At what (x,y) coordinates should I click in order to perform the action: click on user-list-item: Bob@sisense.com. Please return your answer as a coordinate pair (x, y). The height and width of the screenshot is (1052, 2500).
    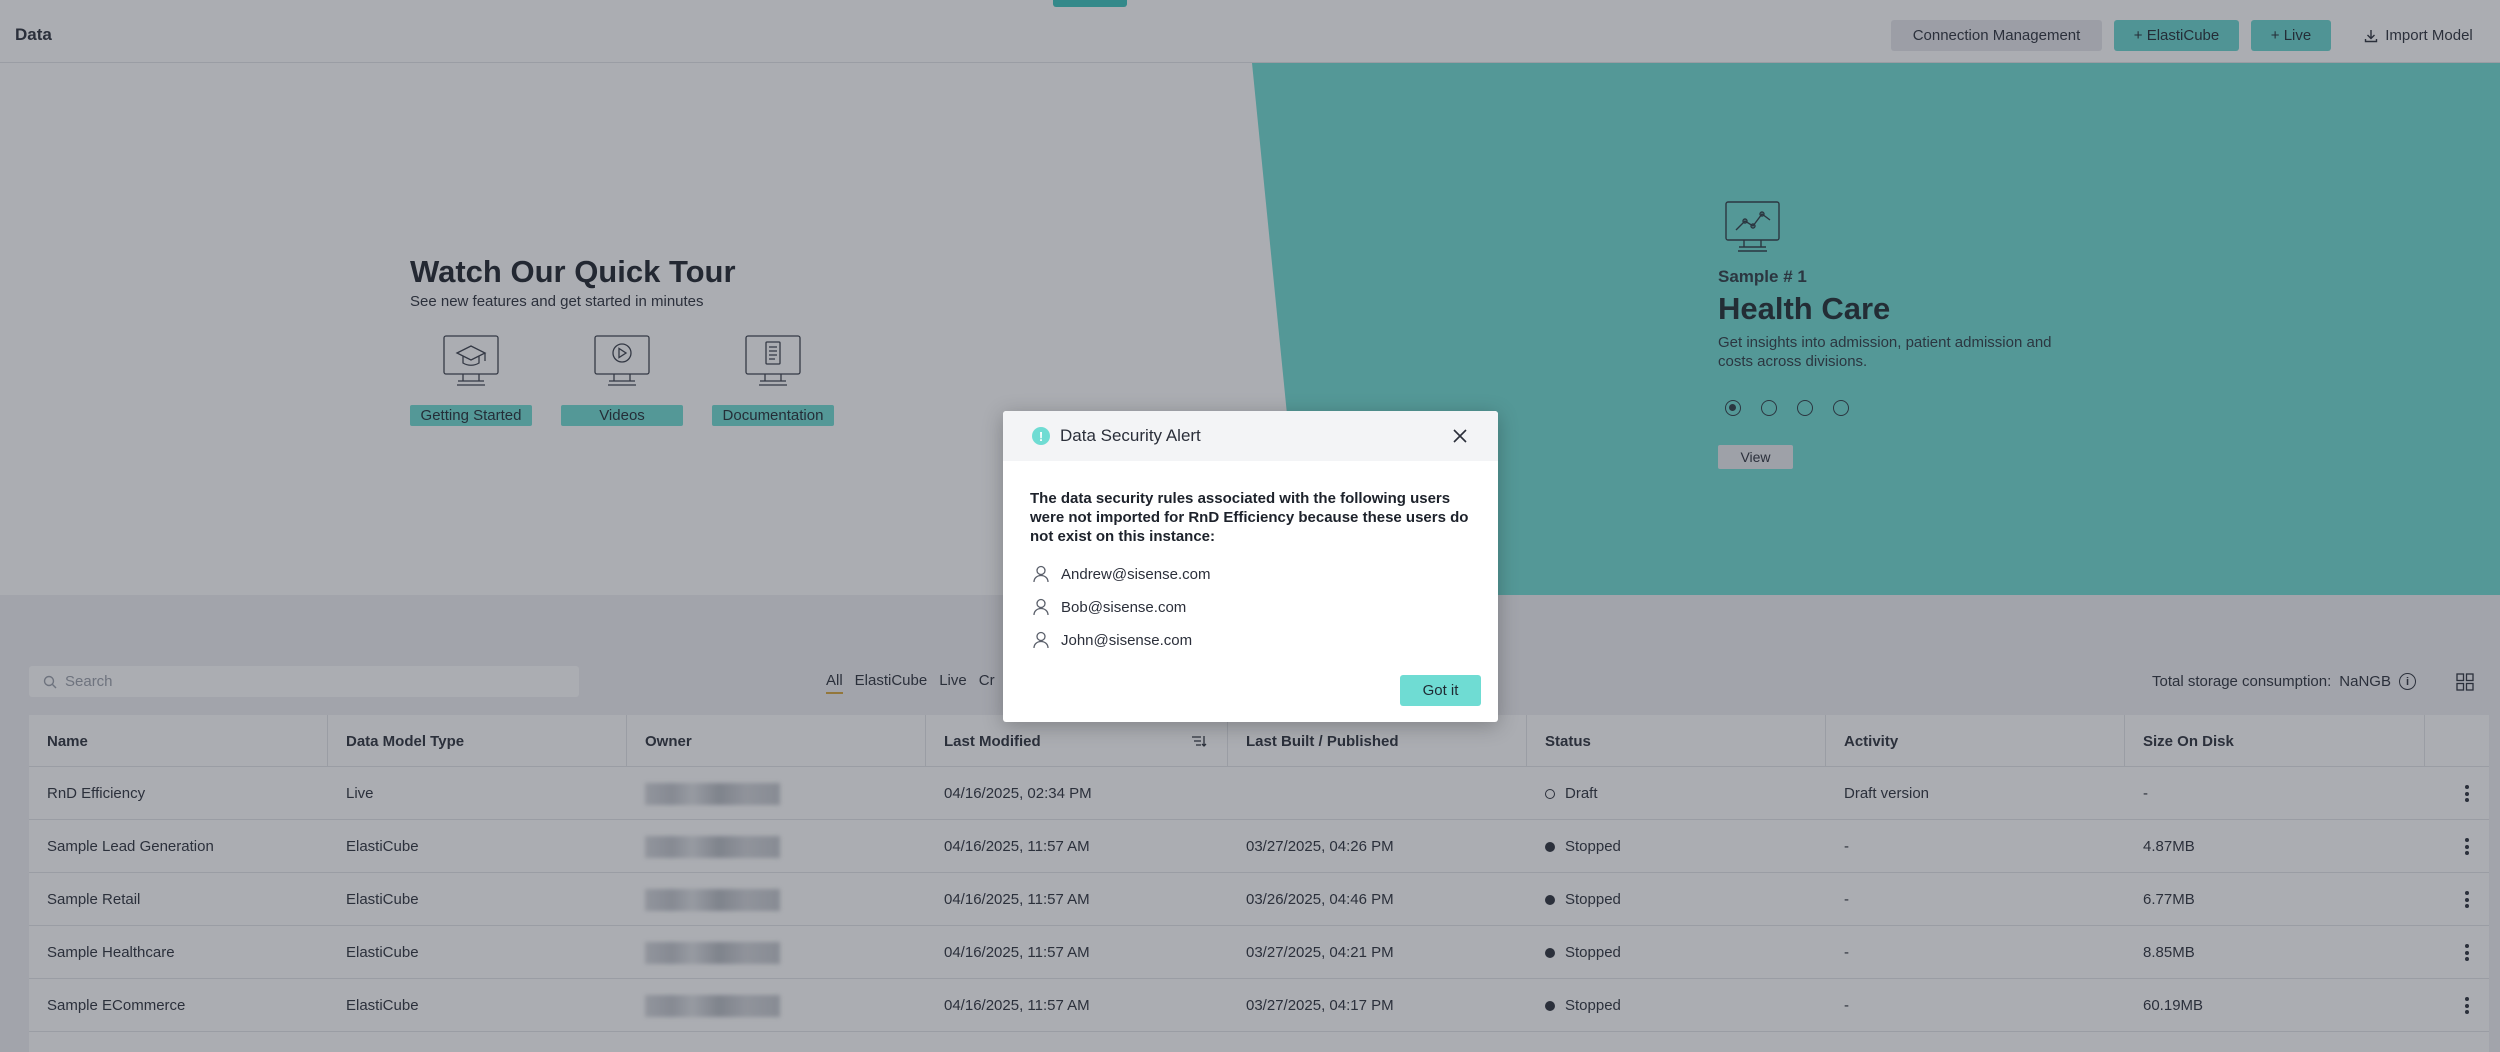
    Looking at the image, I should click on (1109, 607).